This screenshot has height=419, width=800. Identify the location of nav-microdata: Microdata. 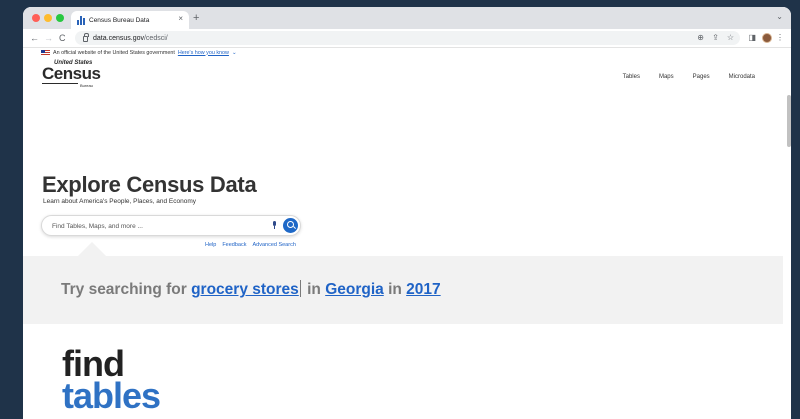
(742, 77).